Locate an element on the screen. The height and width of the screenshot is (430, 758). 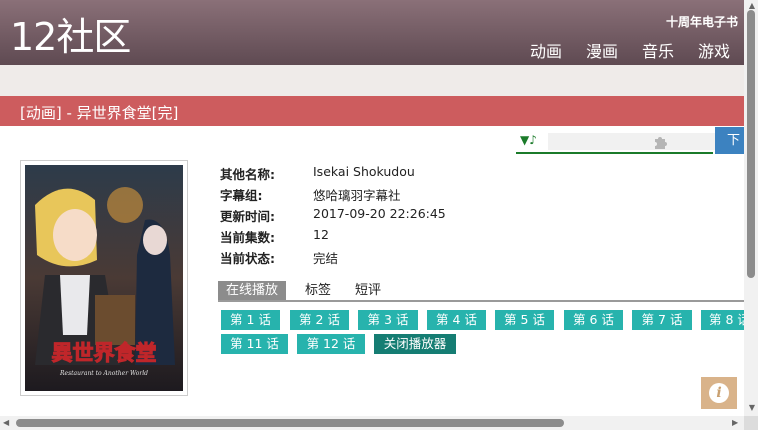
vertical-scroll-thumb is located at coordinates (751, 144).